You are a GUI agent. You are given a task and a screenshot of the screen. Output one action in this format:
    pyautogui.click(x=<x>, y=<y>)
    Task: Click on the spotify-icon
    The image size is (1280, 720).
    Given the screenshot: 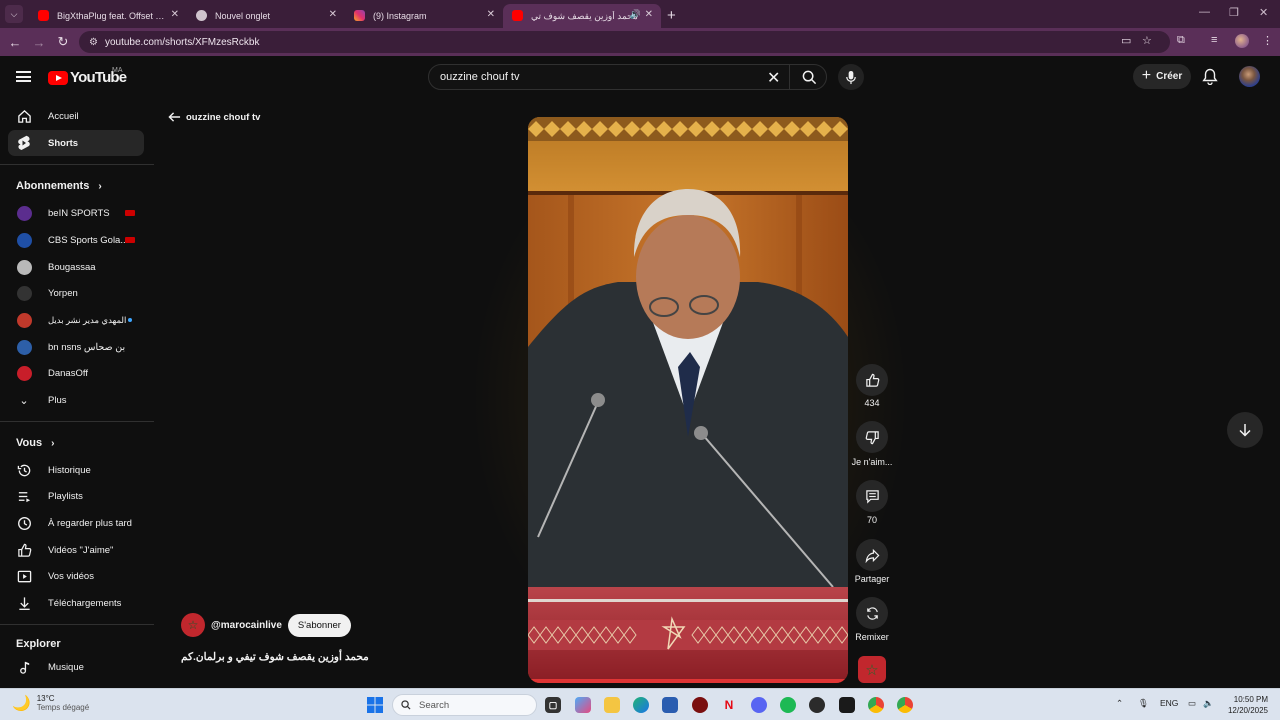 What is the action you would take?
    pyautogui.click(x=788, y=705)
    